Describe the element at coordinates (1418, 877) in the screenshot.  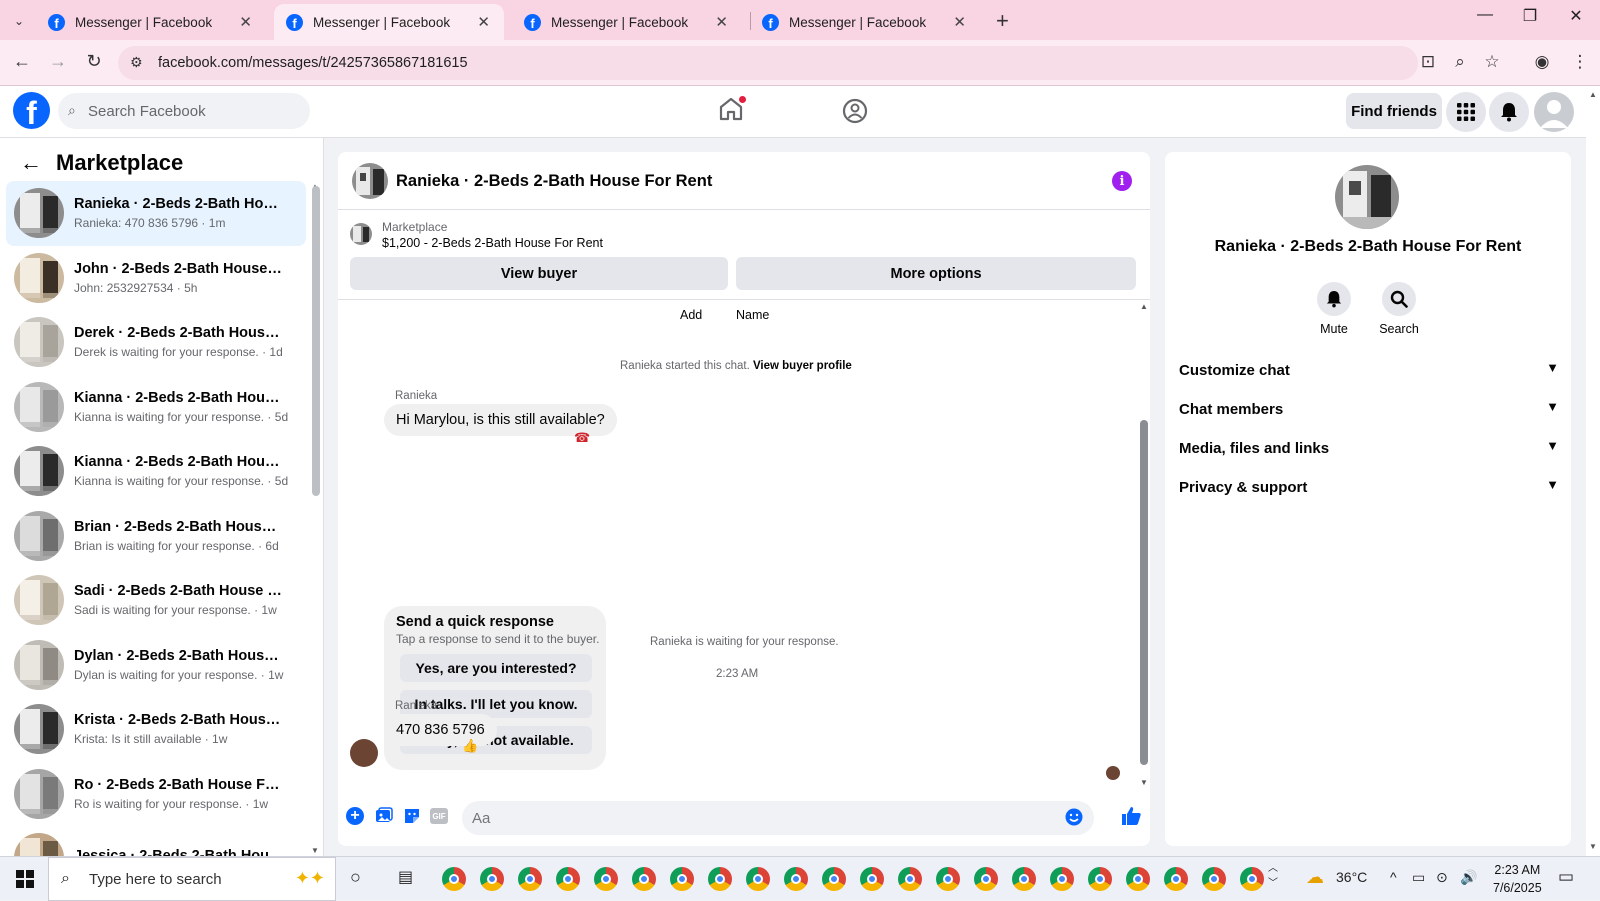
I see `network-icon: ▭` at that location.